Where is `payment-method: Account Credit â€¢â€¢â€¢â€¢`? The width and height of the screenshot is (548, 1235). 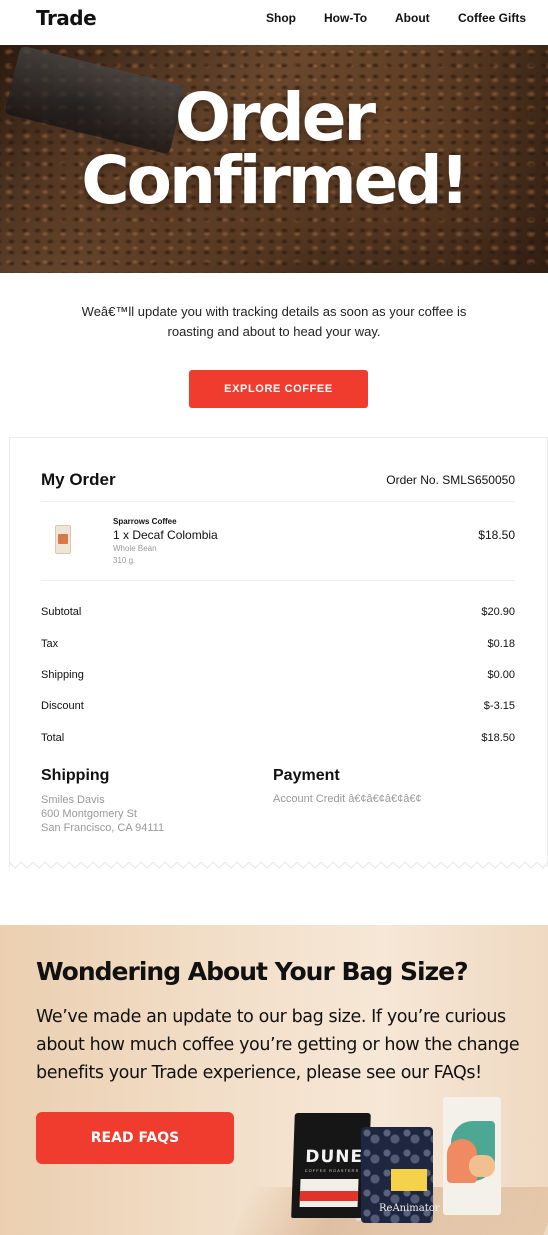
payment-method: Account Credit â€¢â€¢â€¢â€¢ is located at coordinates (347, 799).